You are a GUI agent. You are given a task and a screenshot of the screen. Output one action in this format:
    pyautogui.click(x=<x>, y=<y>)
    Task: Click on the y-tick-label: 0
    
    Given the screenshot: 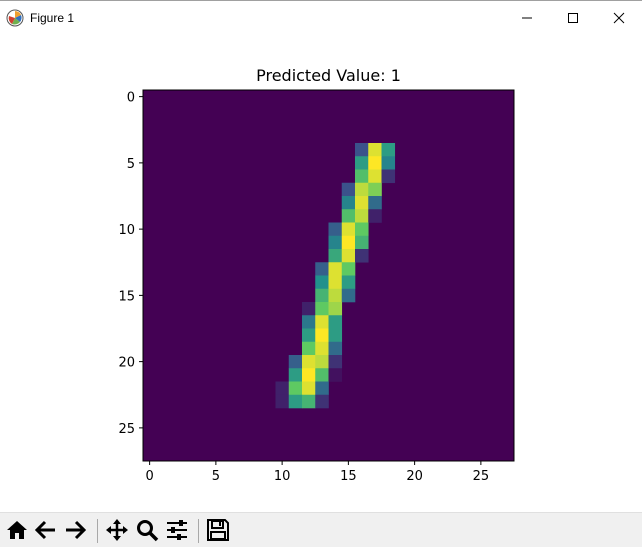 What is the action you would take?
    pyautogui.click(x=131, y=98)
    